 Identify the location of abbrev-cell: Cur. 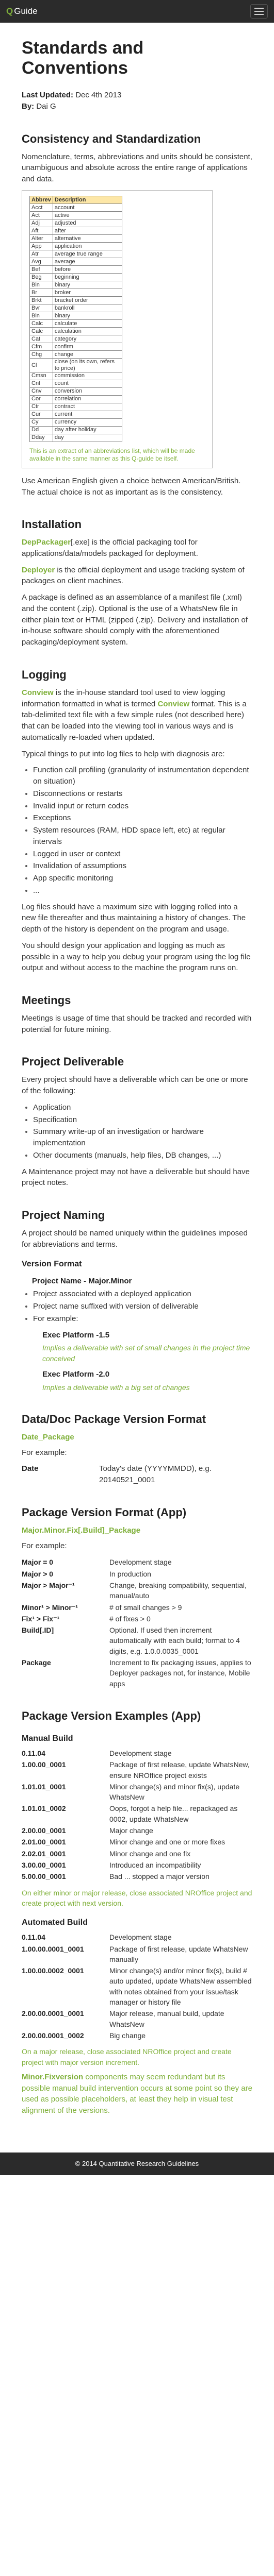
(41, 414).